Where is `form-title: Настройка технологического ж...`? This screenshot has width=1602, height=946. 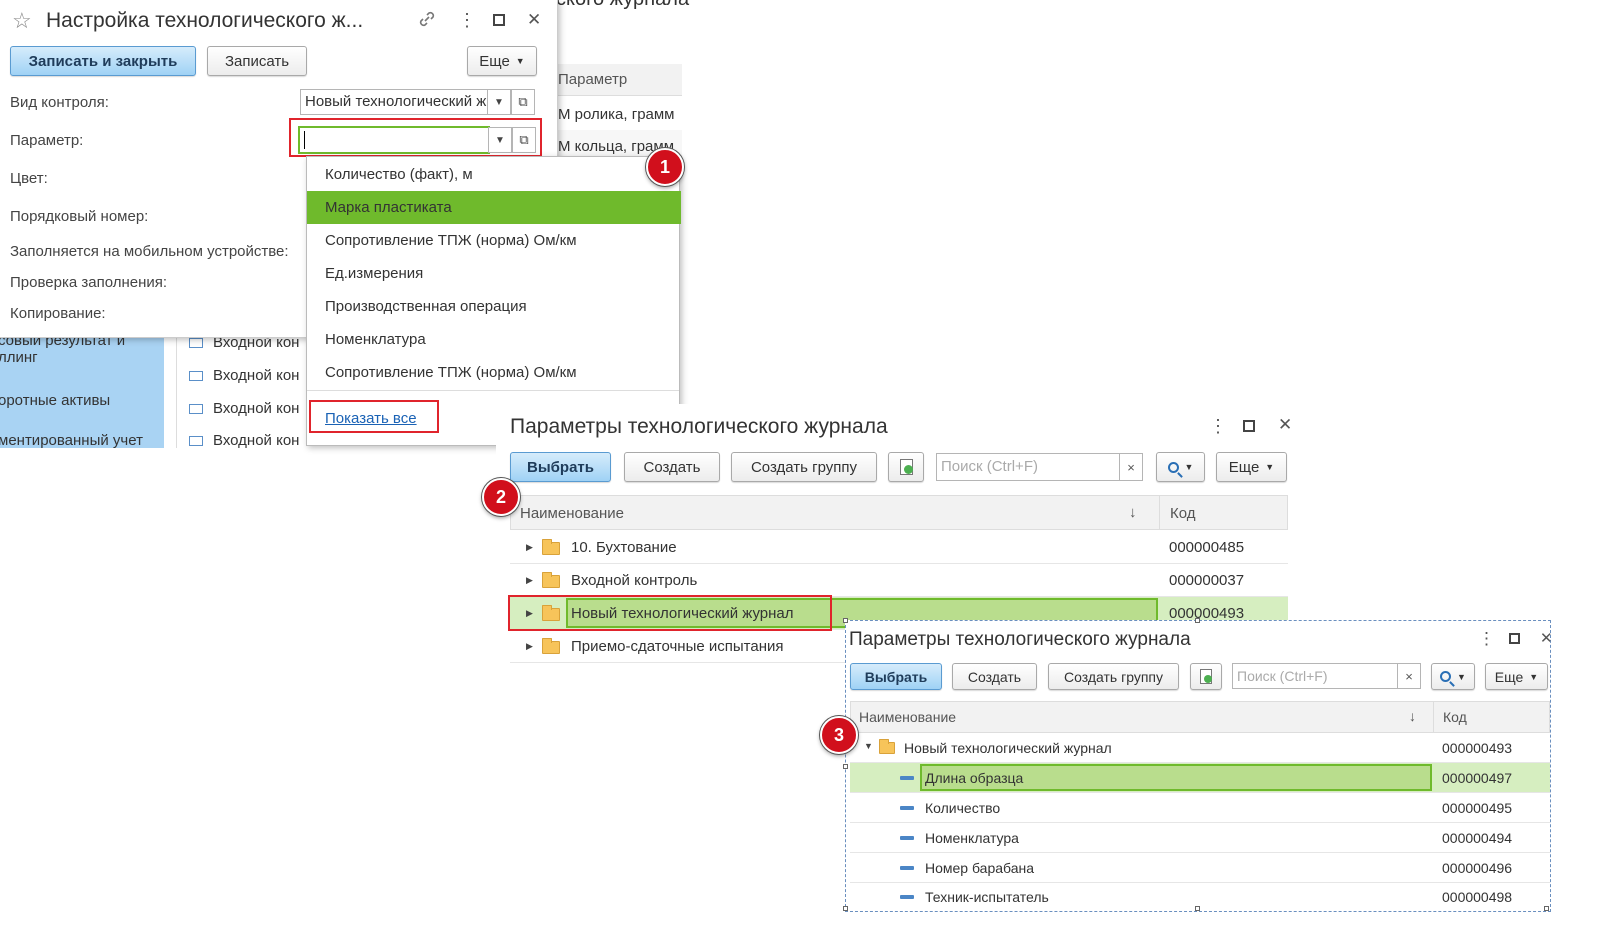
form-title: Настройка технологического ж... is located at coordinates (205, 20).